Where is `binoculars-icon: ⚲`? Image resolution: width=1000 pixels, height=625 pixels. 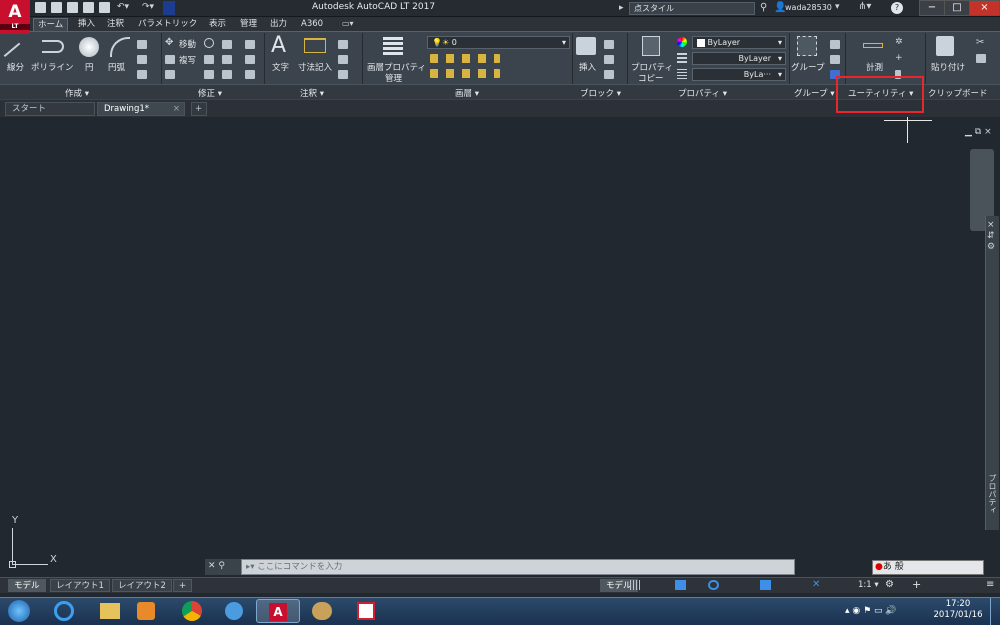
binoculars-icon: ⚲ is located at coordinates (765, 8).